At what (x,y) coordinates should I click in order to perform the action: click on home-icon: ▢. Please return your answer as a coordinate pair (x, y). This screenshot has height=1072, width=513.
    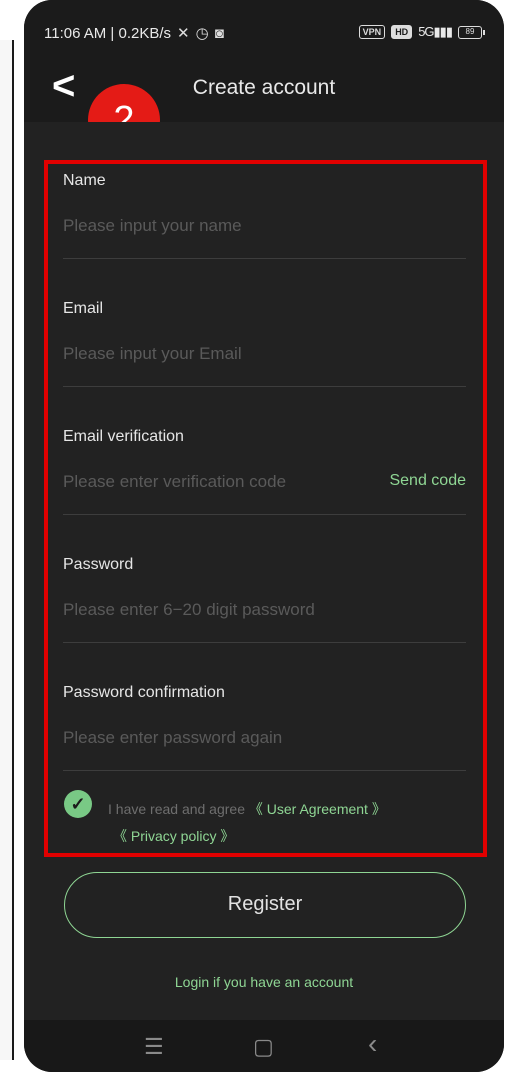
    Looking at the image, I should click on (263, 1047).